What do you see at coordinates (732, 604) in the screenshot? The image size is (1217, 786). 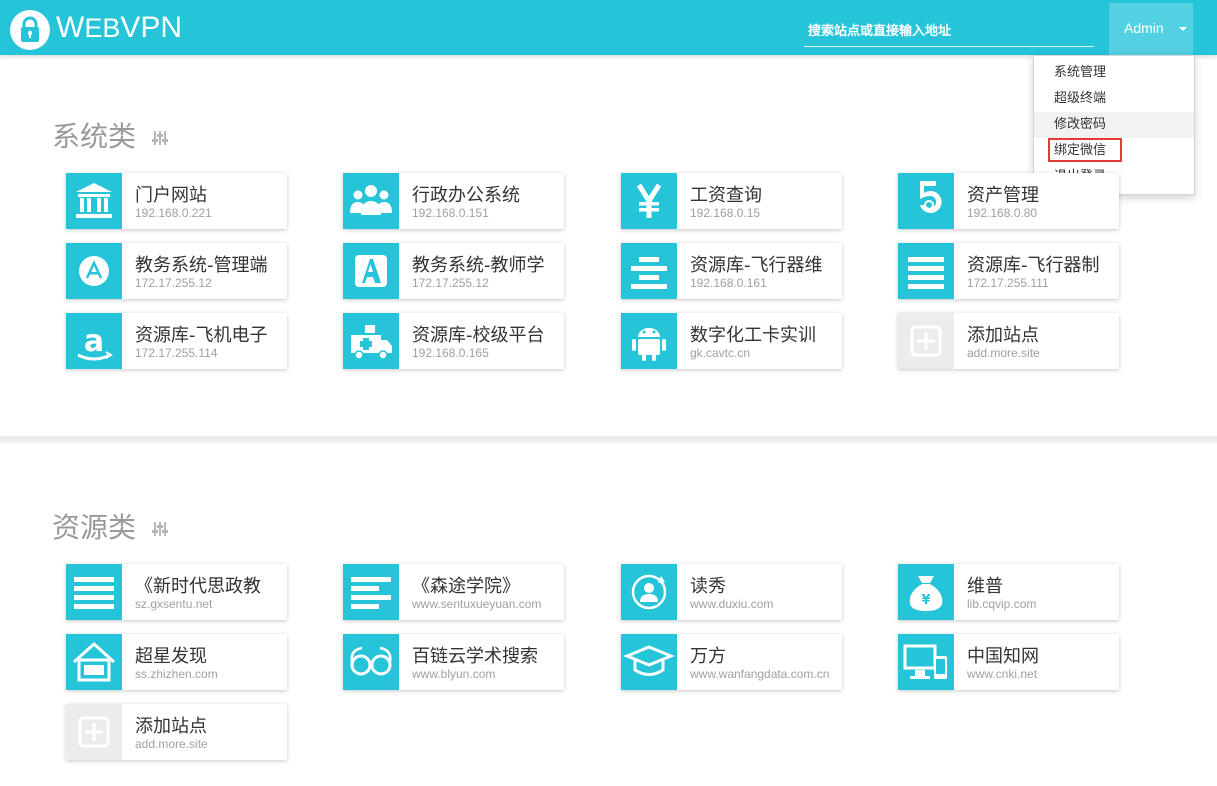 I see `site-address: www.duxiu.com` at bounding box center [732, 604].